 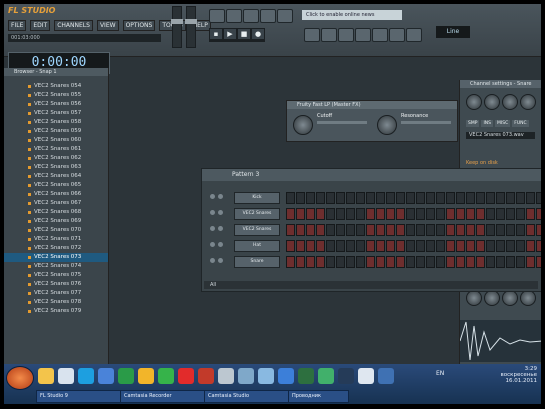 What do you see at coordinates (258, 34) in the screenshot?
I see `record-button: ●` at bounding box center [258, 34].